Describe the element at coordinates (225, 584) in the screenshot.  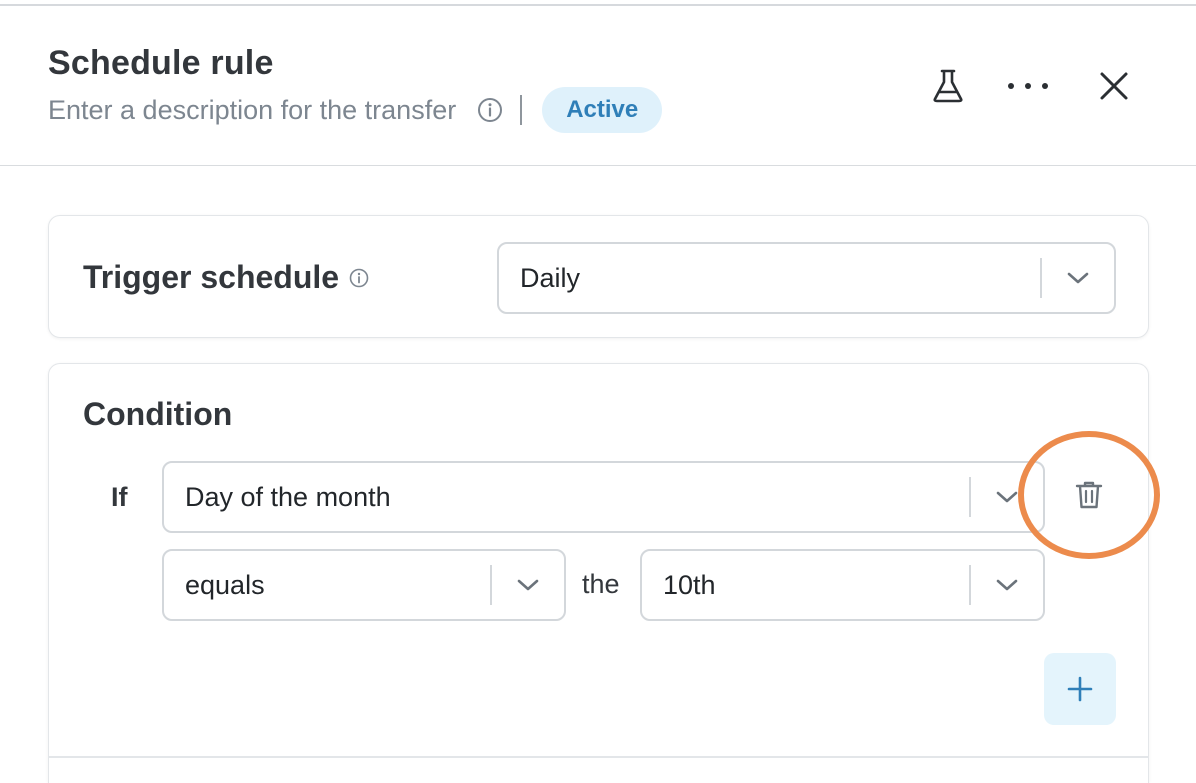
I see `condition-operator-value: equals` at that location.